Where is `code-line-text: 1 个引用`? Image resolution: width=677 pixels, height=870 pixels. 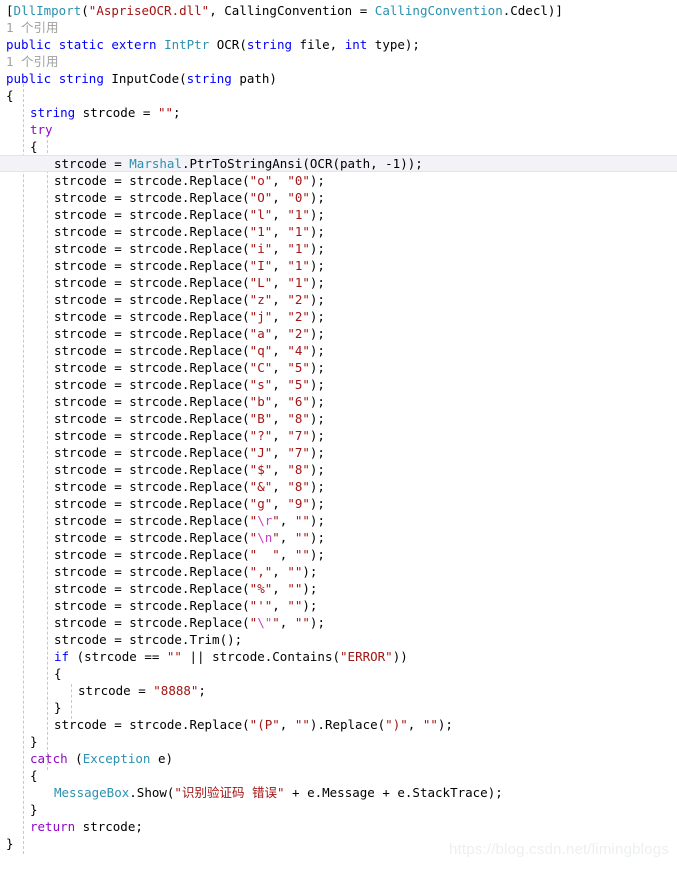 code-line-text: 1 个引用 is located at coordinates (29, 61).